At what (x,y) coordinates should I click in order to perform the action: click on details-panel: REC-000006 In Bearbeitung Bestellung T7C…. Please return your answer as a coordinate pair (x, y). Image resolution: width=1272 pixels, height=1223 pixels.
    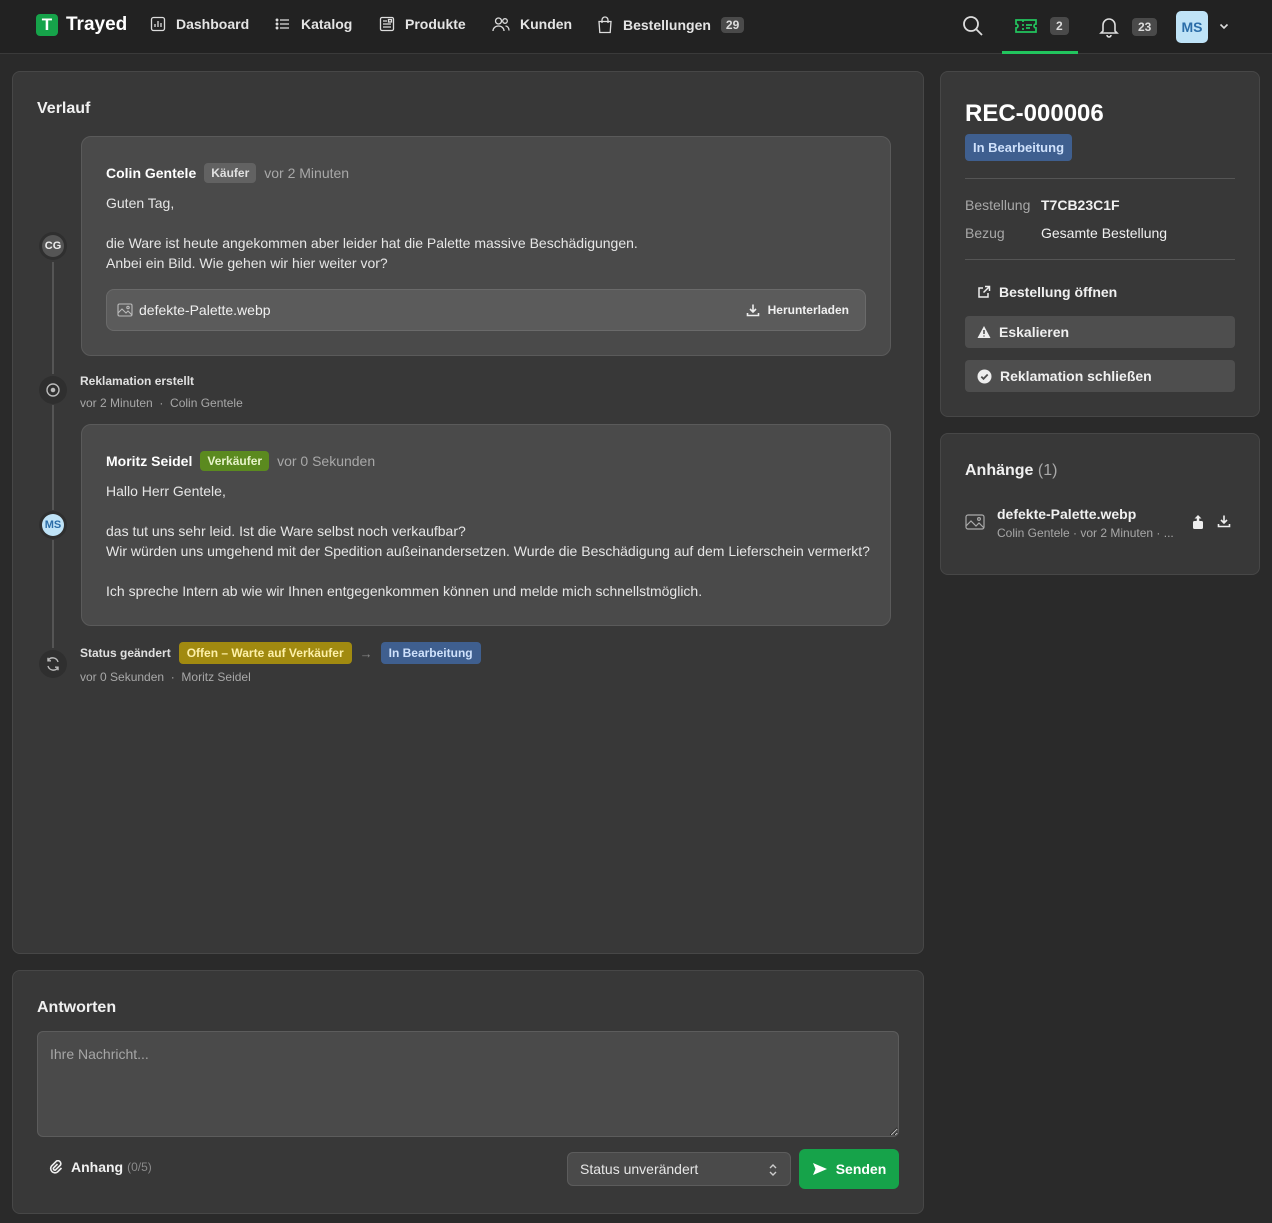
    Looking at the image, I should click on (1100, 244).